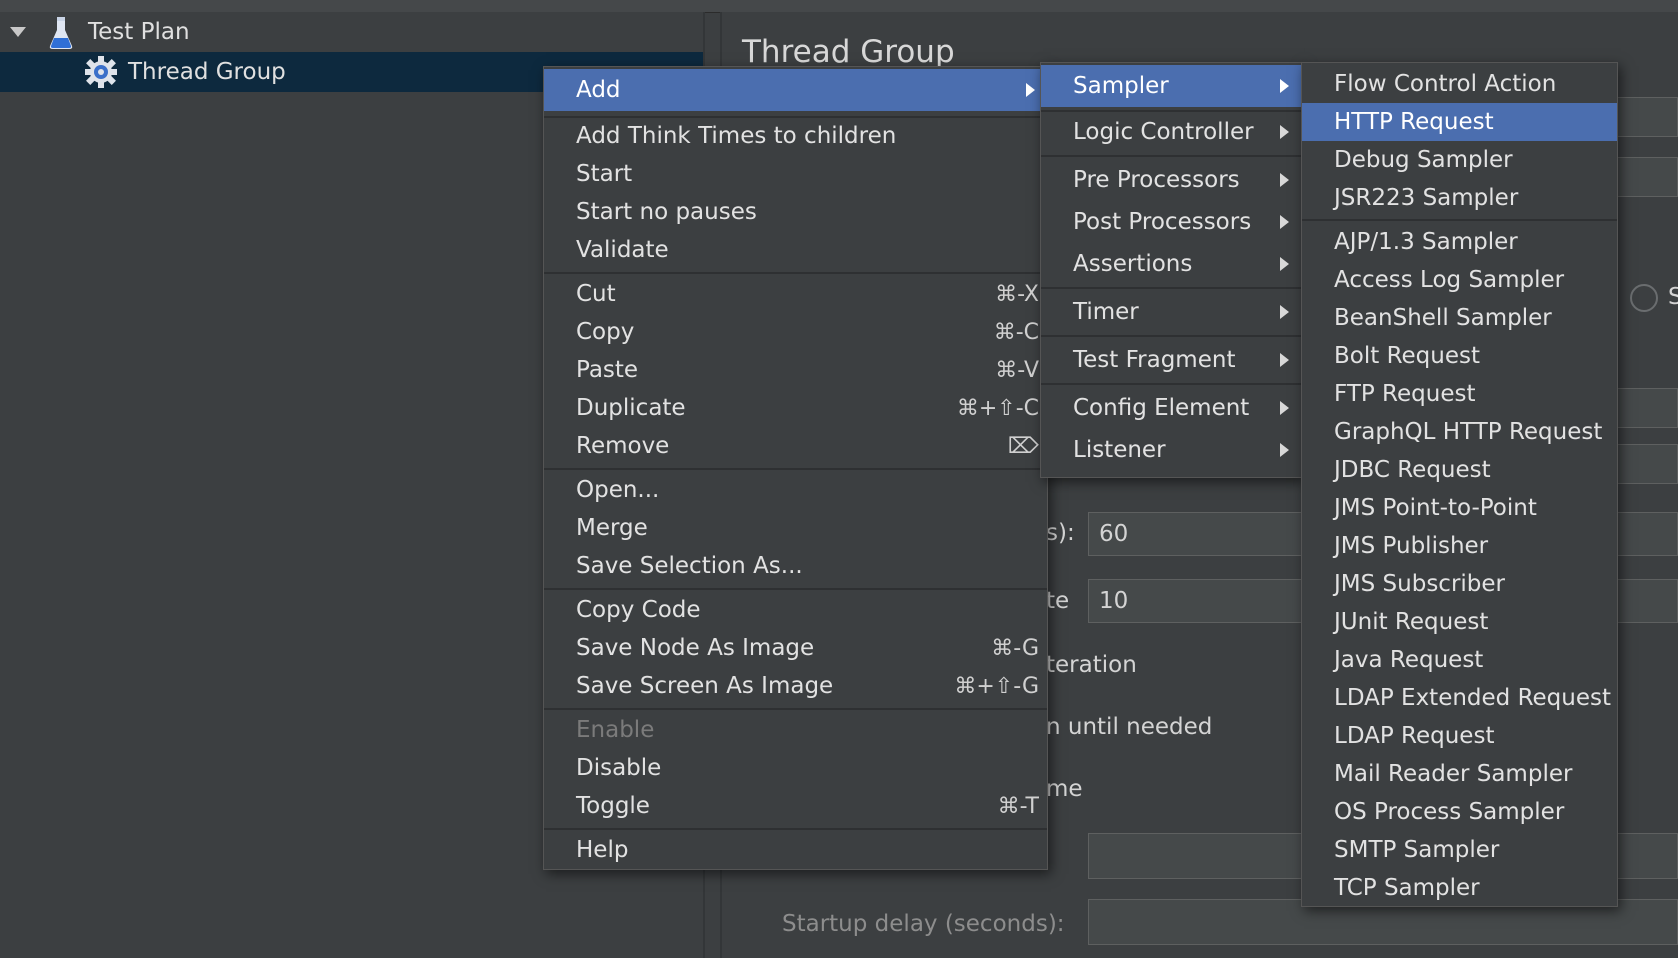 This screenshot has width=1678, height=958. Describe the element at coordinates (1017, 294) in the screenshot. I see `menu-item-shortcut: ⌘-X` at that location.